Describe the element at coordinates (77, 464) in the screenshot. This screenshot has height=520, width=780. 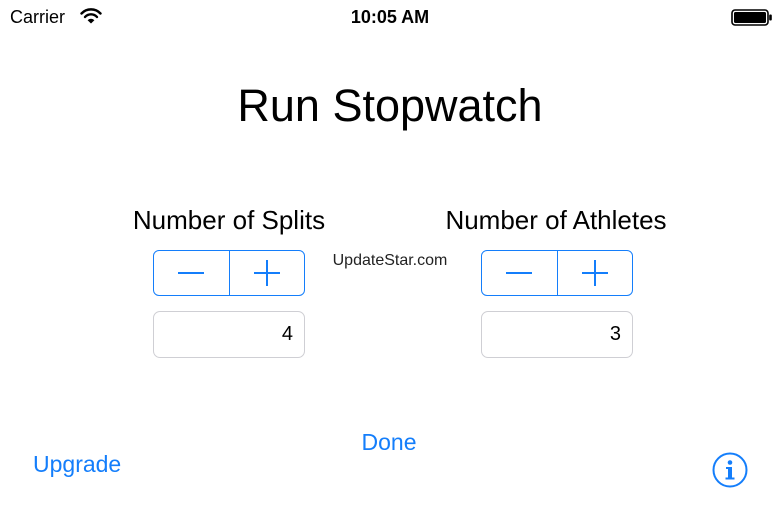
I see `upgrade-button: Upgrade` at that location.